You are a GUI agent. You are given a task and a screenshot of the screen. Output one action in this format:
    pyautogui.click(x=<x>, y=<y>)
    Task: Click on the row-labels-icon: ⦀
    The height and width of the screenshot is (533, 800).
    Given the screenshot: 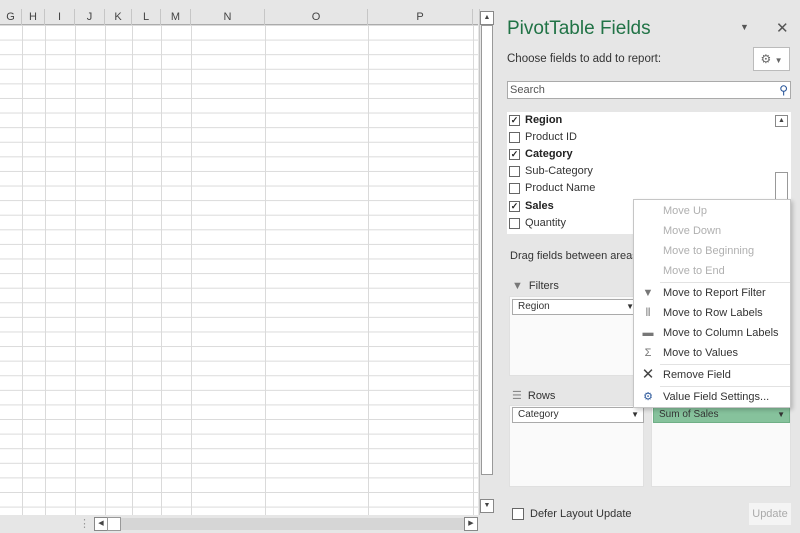 What is the action you would take?
    pyautogui.click(x=648, y=313)
    